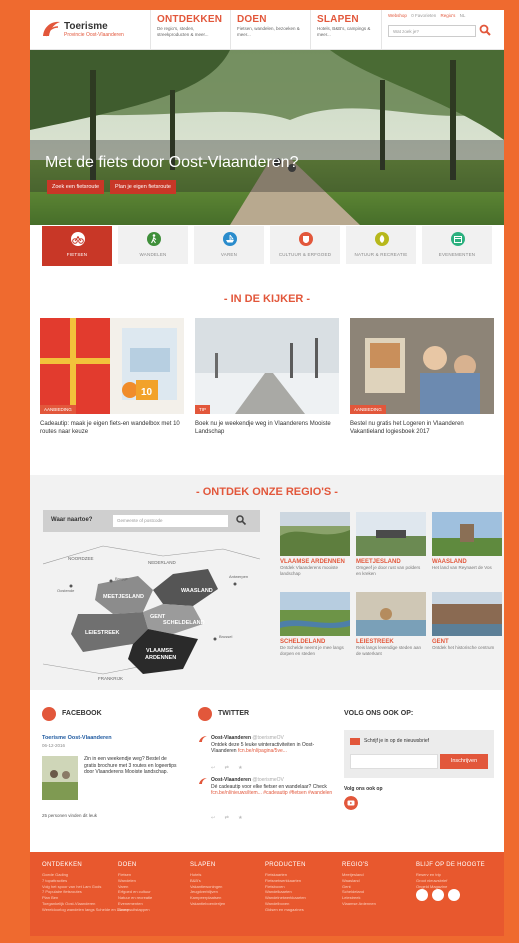 This screenshot has width=519, height=943. What do you see at coordinates (432, 31) in the screenshot?
I see `search-input: Wat zoek je?` at bounding box center [432, 31].